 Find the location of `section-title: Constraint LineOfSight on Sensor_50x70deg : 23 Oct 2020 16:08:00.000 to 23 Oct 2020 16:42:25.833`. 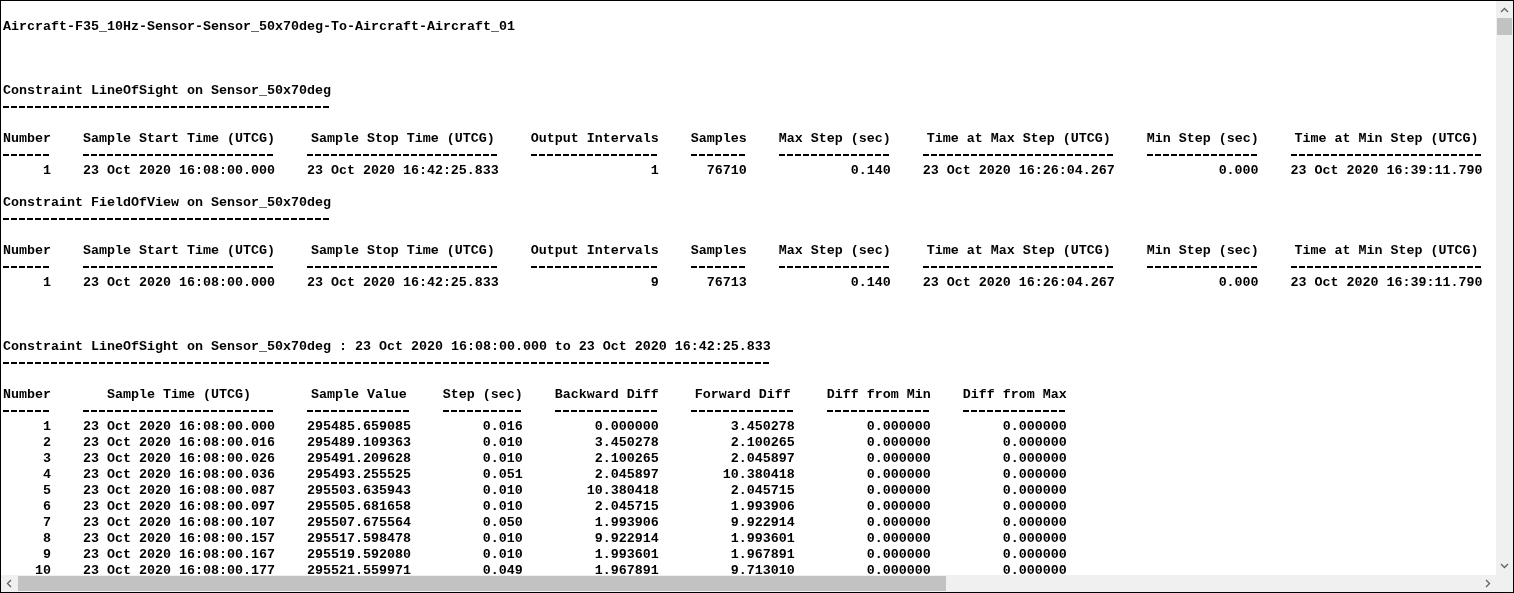

section-title: Constraint LineOfSight on Sensor_50x70deg : 23 Oct 2020 16:08:00.000 to 23 Oct 2020 16:42:25.833 is located at coordinates (387, 347).